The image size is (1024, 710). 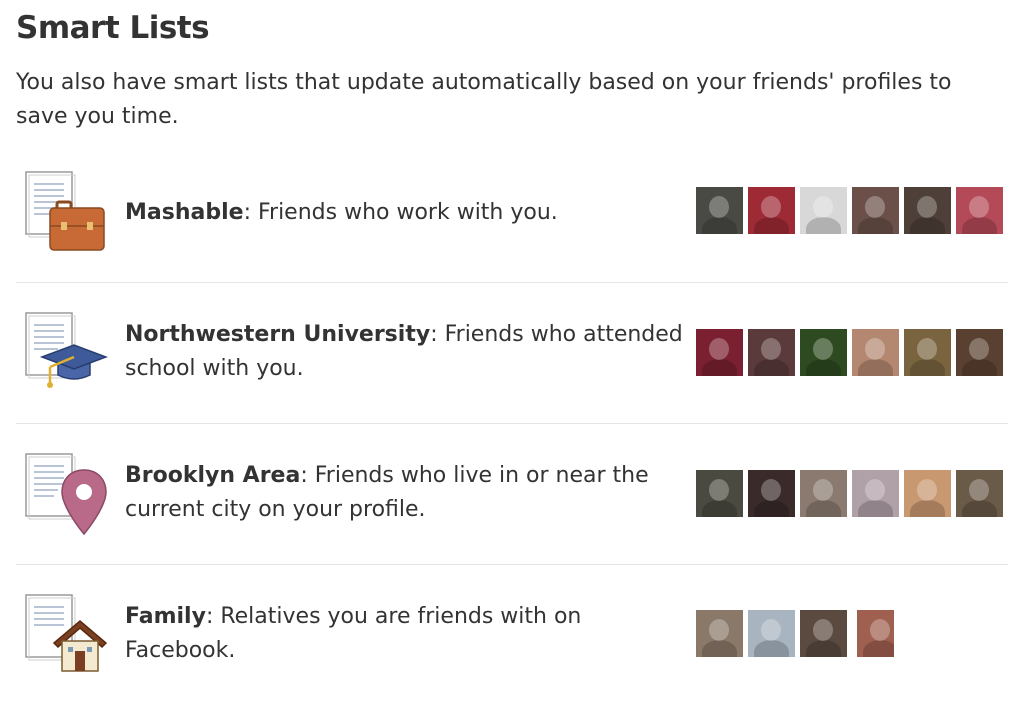 What do you see at coordinates (66, 495) in the screenshot?
I see `location-pin-icon` at bounding box center [66, 495].